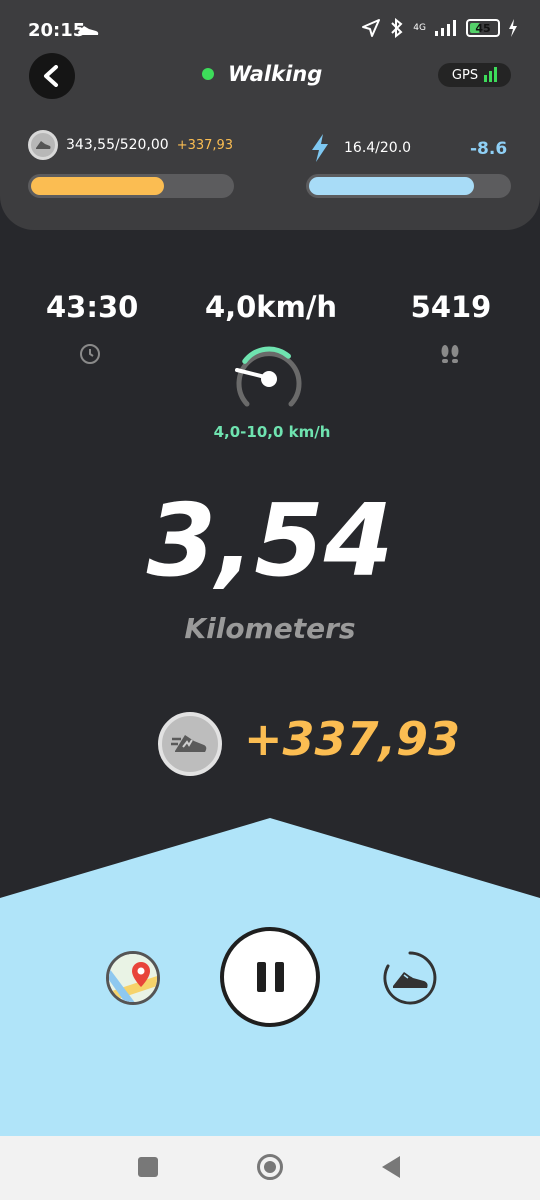 The width and height of the screenshot is (540, 1200). What do you see at coordinates (445, 28) in the screenshot?
I see `signal-icon` at bounding box center [445, 28].